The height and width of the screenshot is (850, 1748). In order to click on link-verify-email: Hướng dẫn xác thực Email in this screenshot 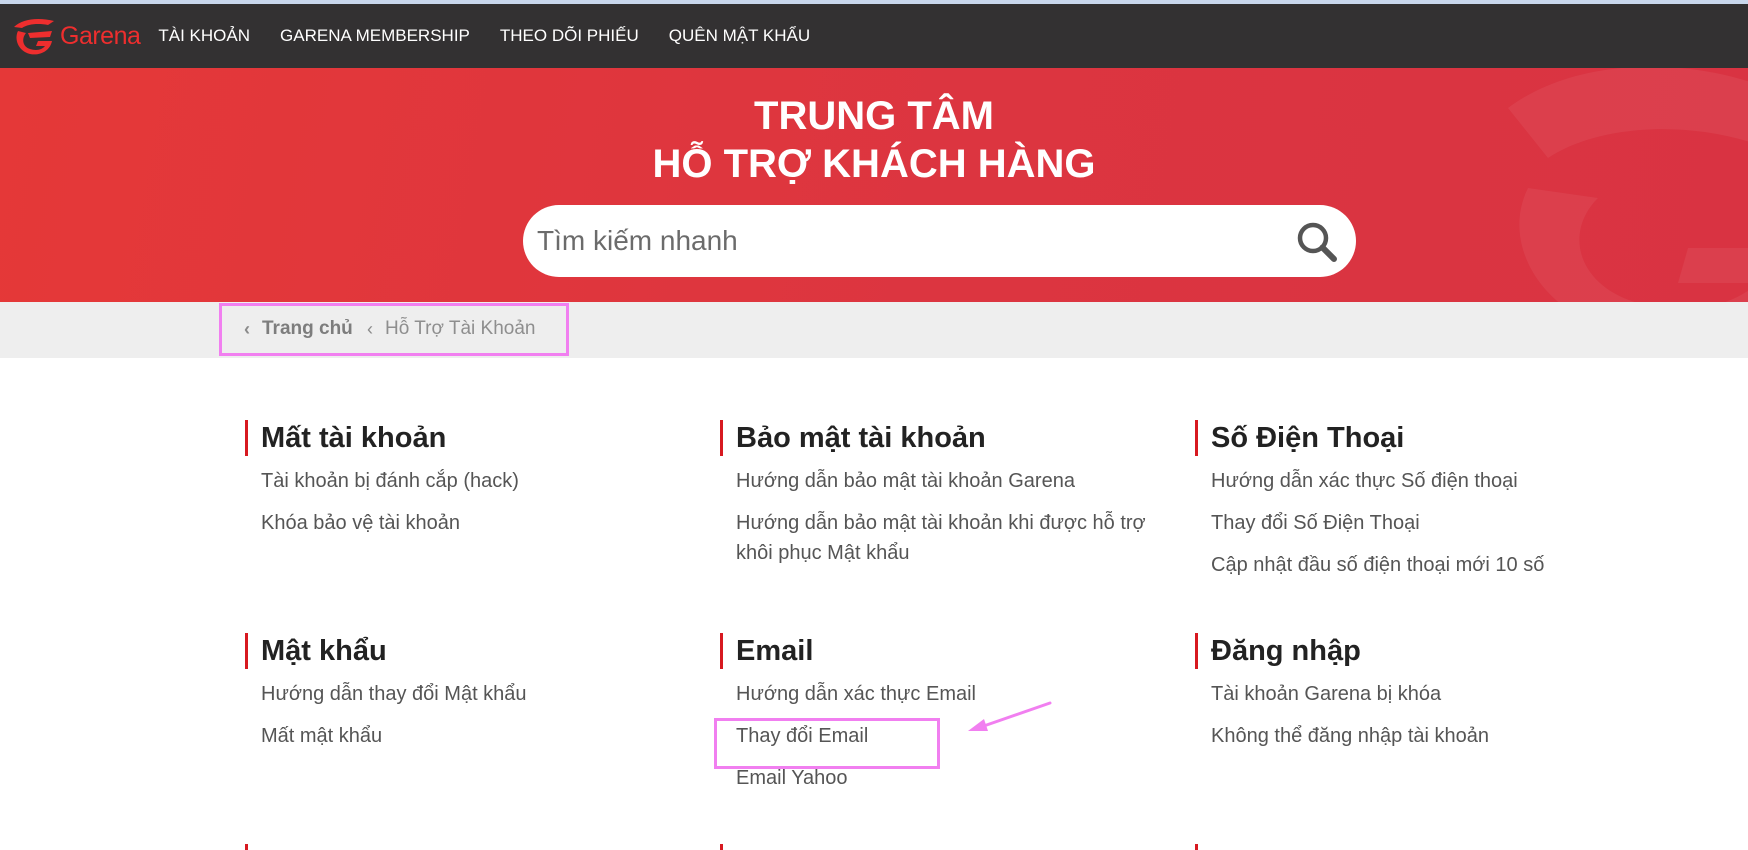, I will do `click(948, 694)`.